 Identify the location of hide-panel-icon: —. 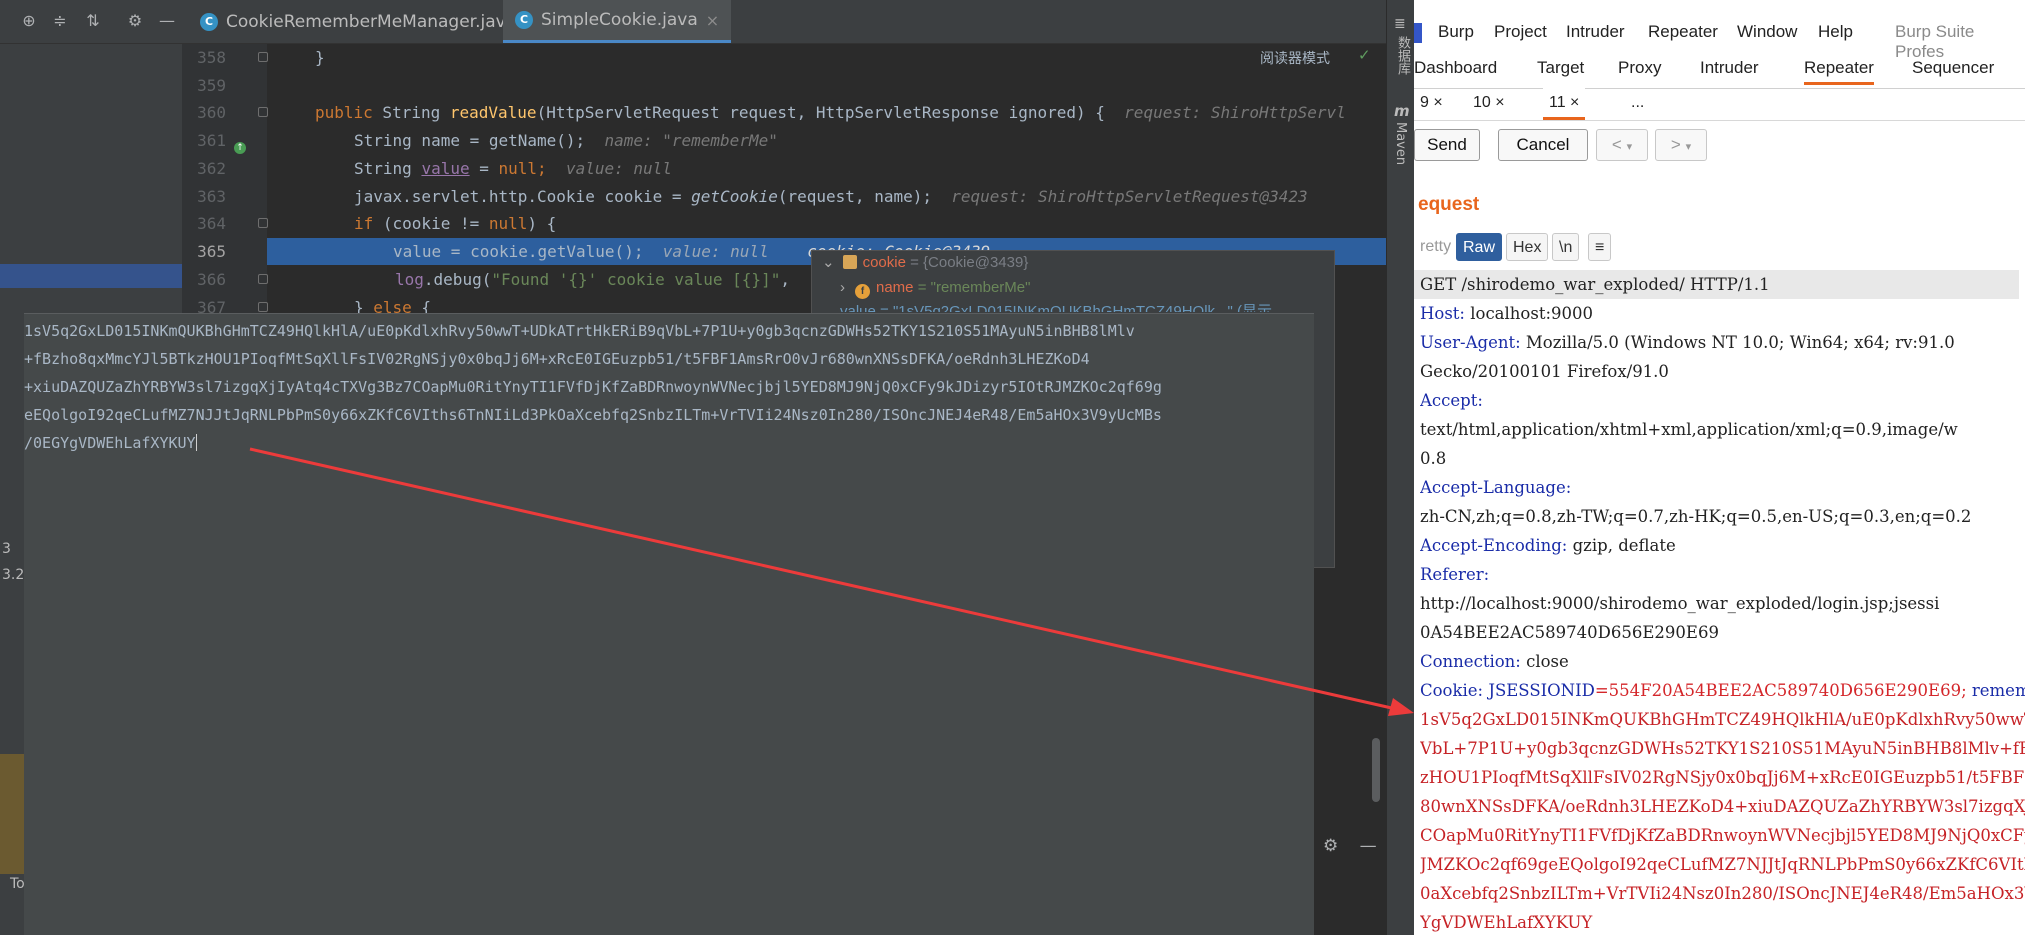
(167, 21).